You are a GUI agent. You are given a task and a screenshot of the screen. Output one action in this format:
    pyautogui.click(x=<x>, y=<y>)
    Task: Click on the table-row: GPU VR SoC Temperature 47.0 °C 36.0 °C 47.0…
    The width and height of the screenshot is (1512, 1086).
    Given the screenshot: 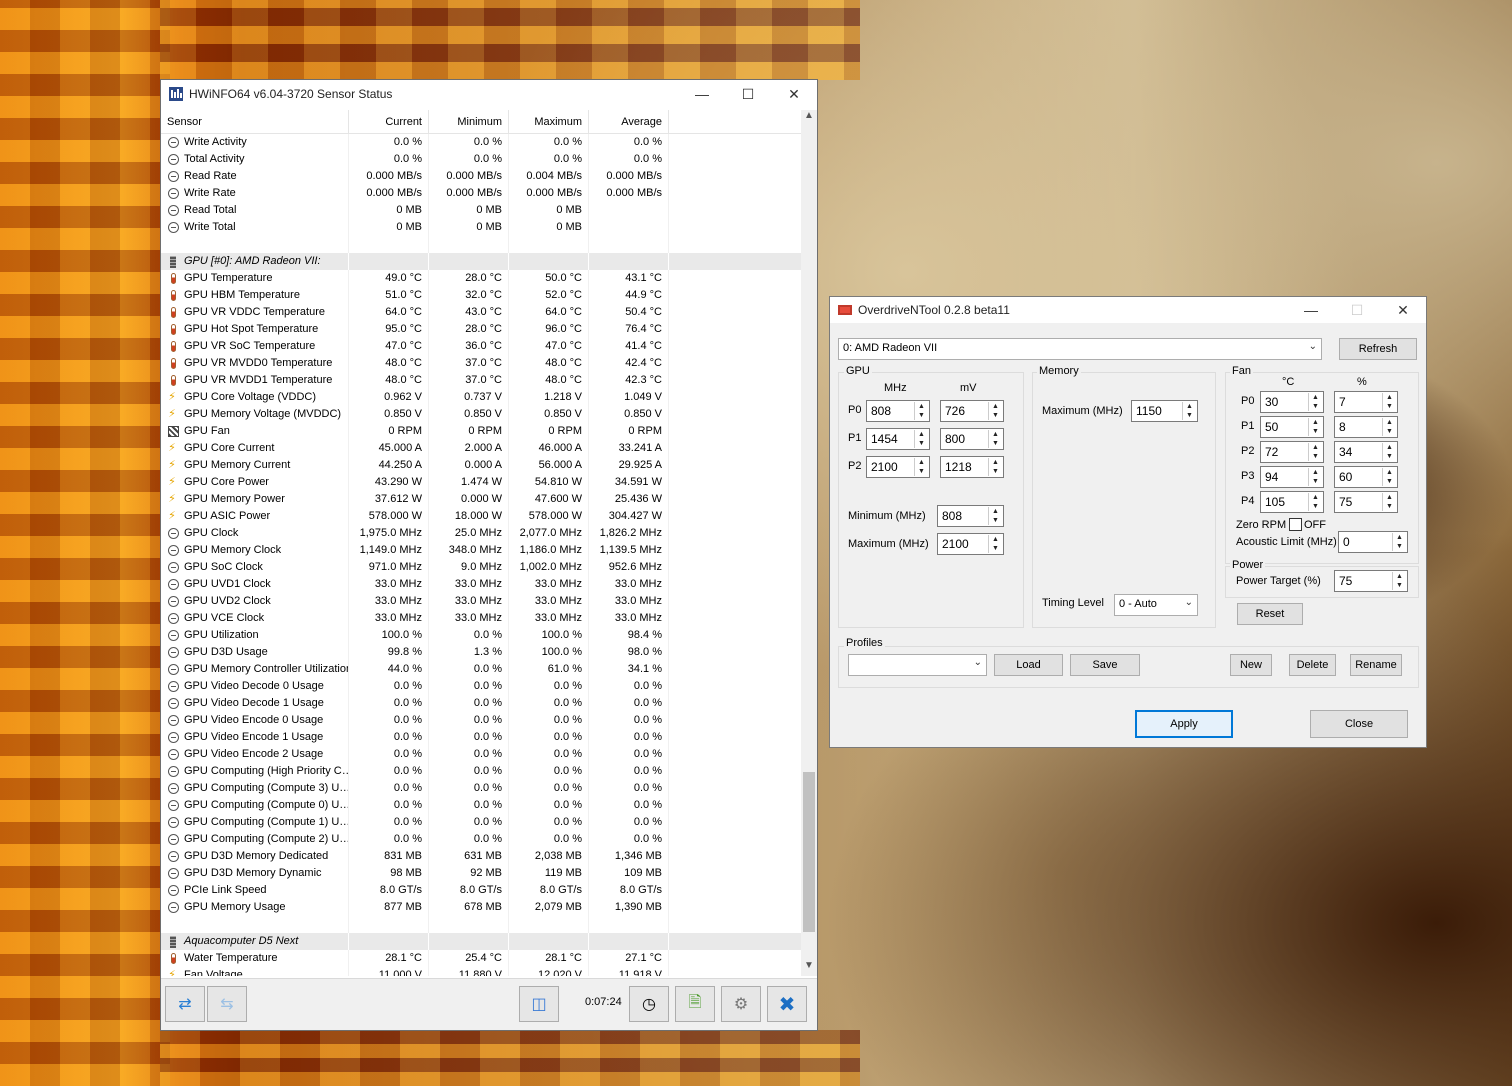 What is the action you would take?
    pyautogui.click(x=481, y=346)
    